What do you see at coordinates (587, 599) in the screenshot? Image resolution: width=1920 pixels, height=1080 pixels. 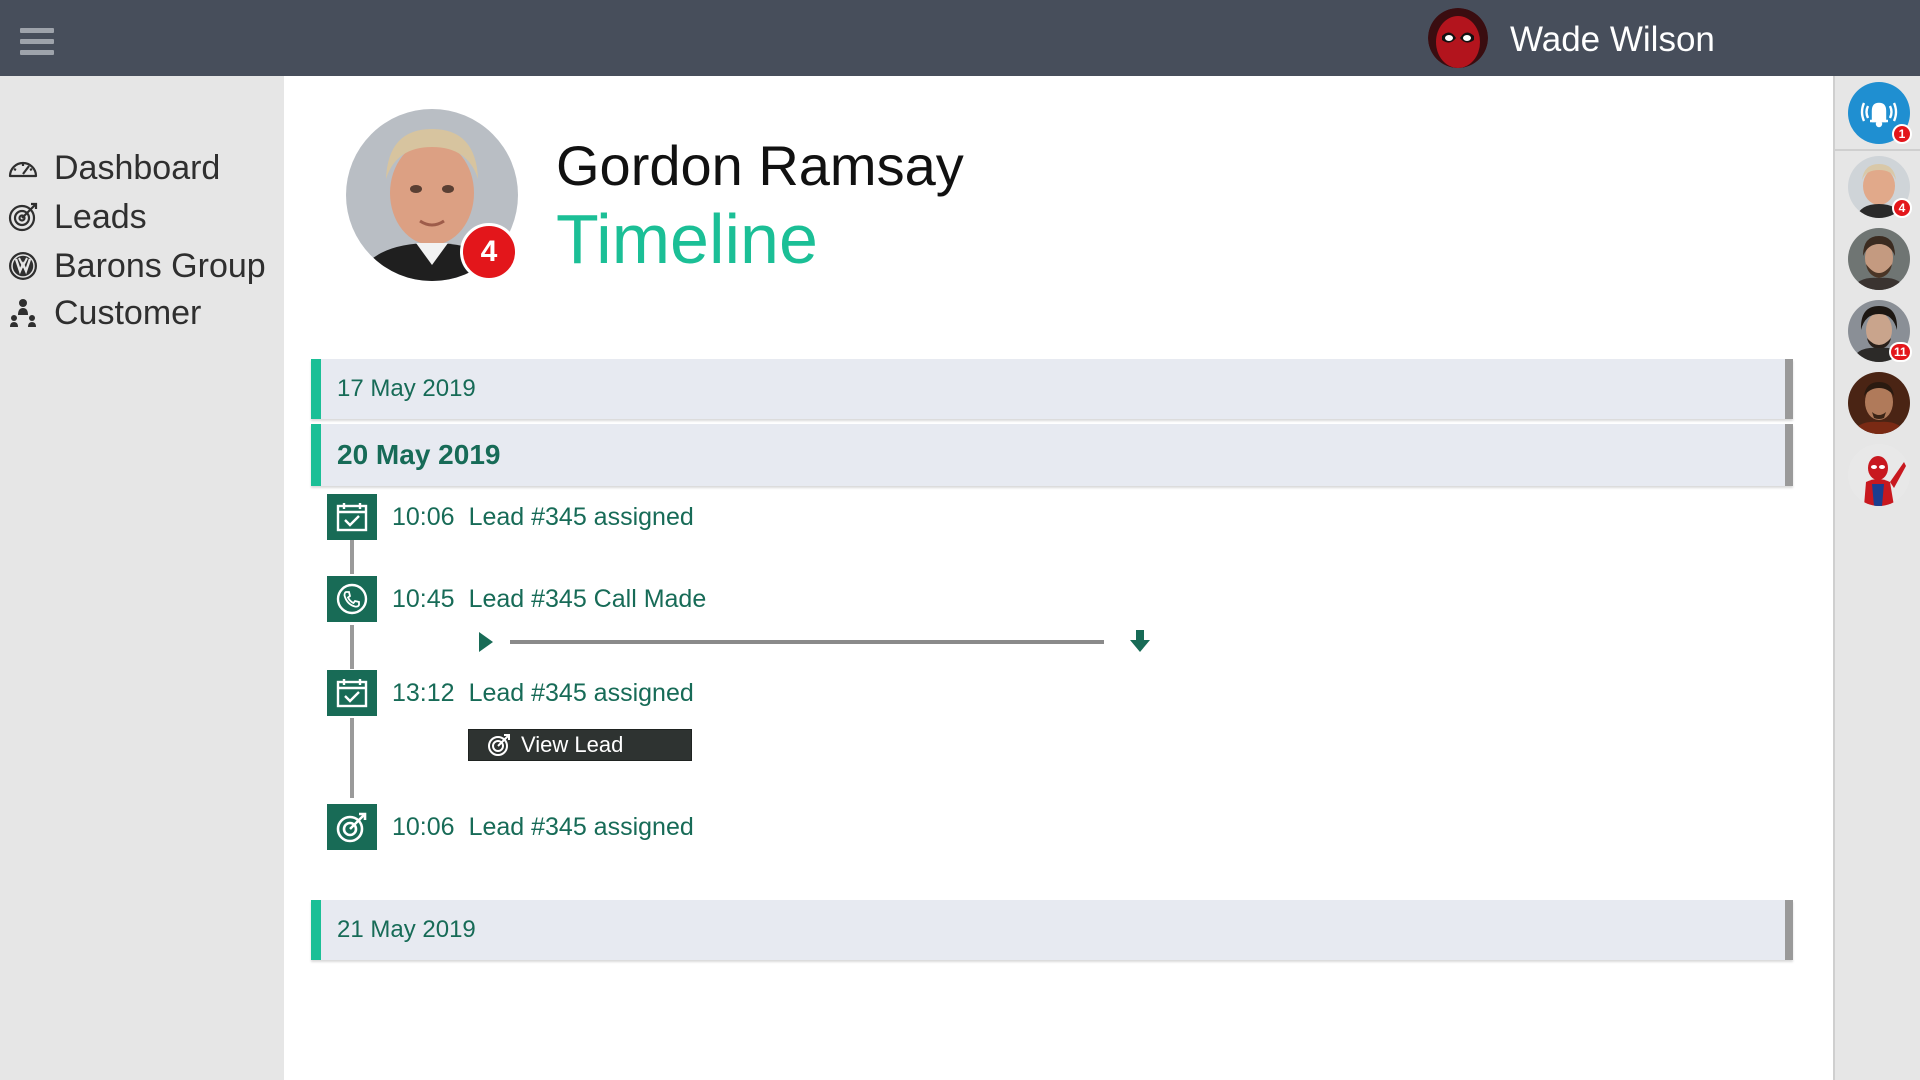 I see `event-text: Lead #345 Call Made` at bounding box center [587, 599].